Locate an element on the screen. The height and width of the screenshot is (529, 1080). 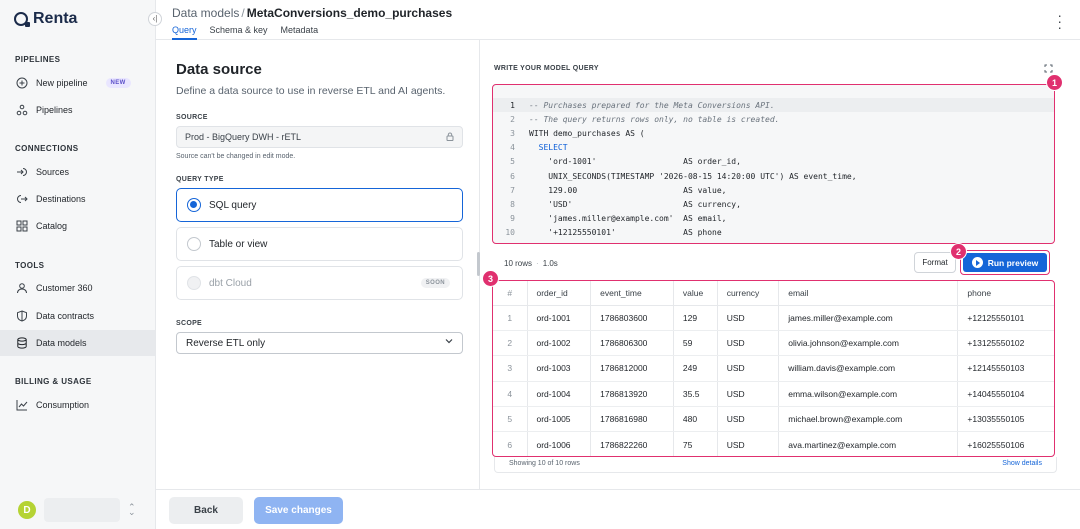
sidebar-item-pipelines: Pipelines is located at coordinates (77, 110).